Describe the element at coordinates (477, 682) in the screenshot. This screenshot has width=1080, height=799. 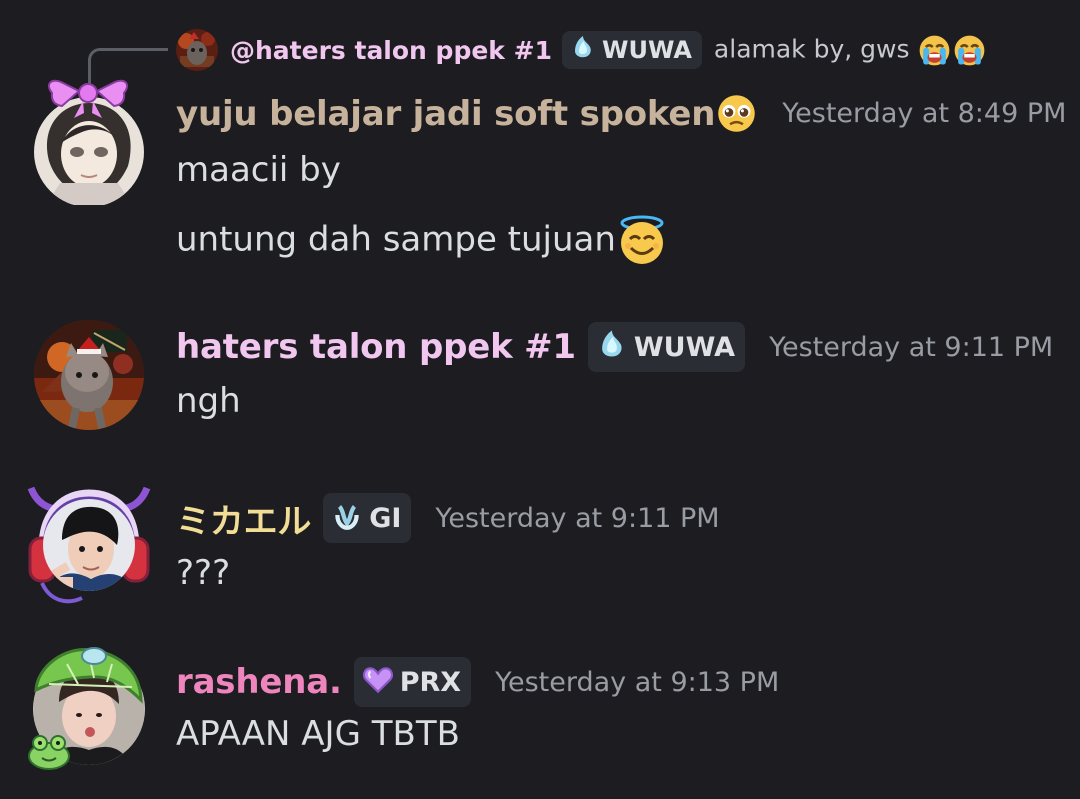
I see `message-header: rashena. PRX Yesterday at 9:13 PM` at that location.